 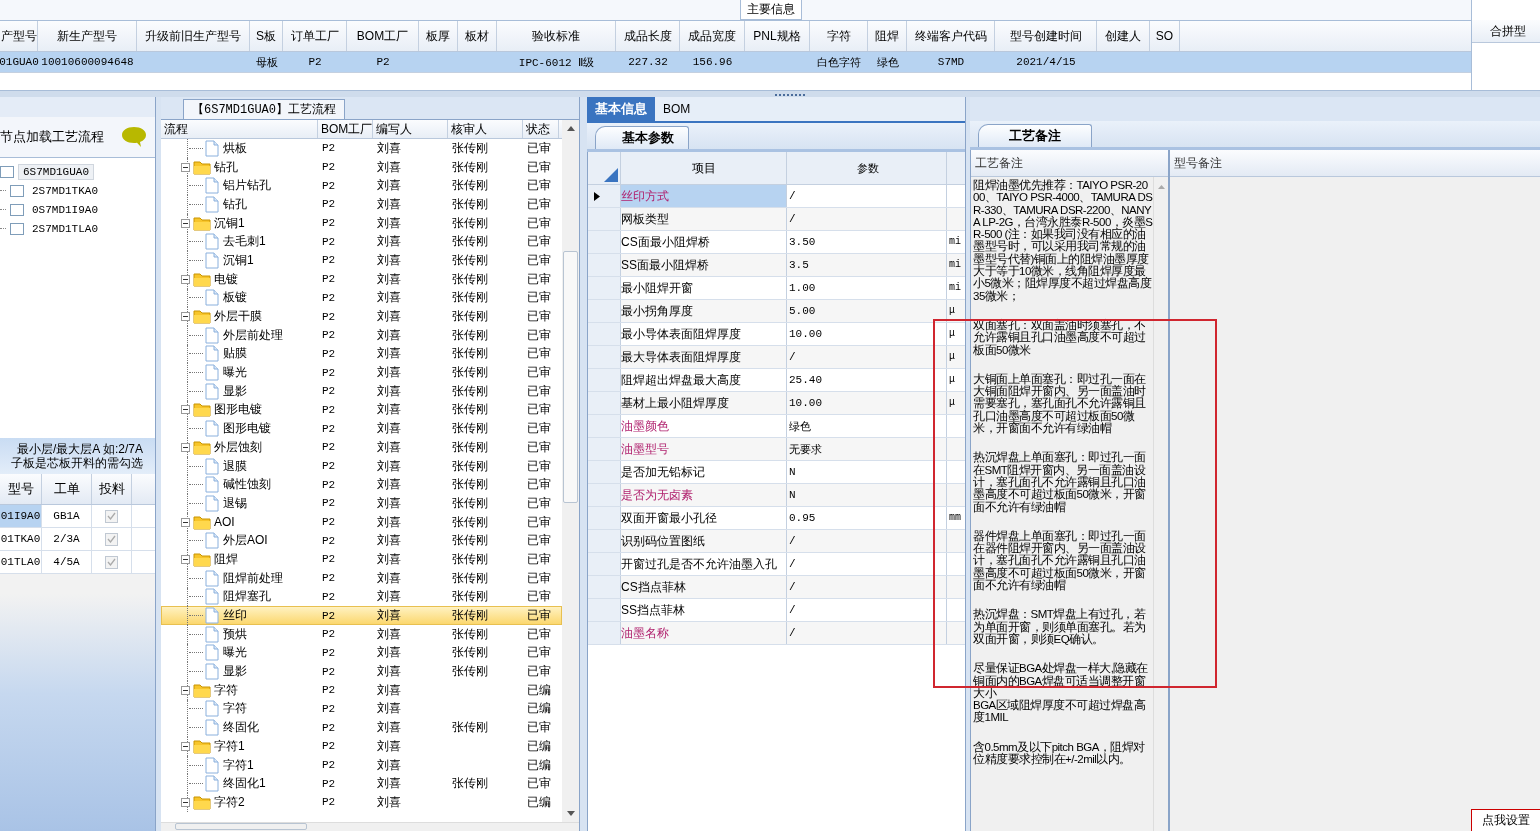 What do you see at coordinates (361, 186) in the screenshot?
I see `table-row: 铝片钻孔 P2 刘喜 张传刚 已审` at bounding box center [361, 186].